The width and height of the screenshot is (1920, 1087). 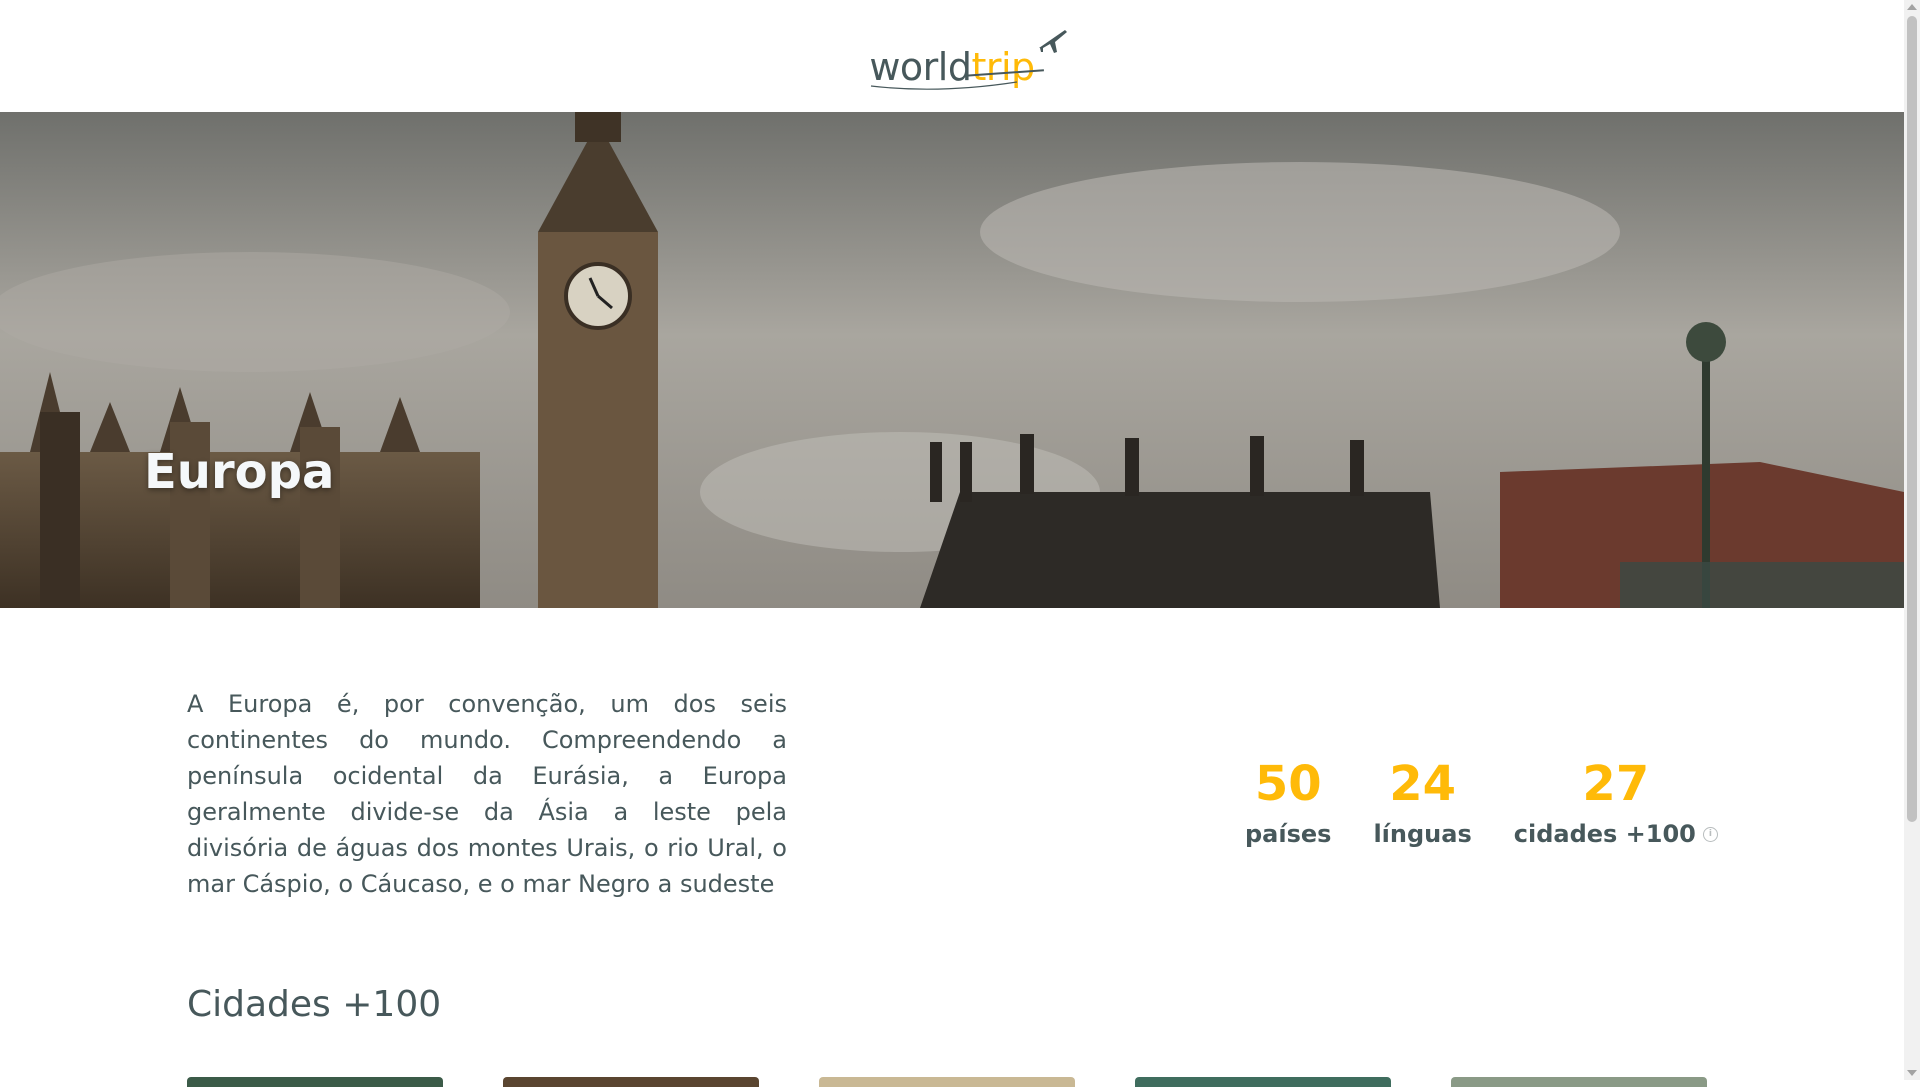 What do you see at coordinates (314, 1004) in the screenshot?
I see `cities-section-title: Cidades +100` at bounding box center [314, 1004].